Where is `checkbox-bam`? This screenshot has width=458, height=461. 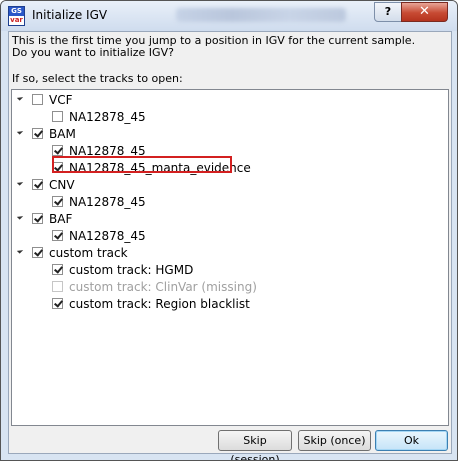 checkbox-bam is located at coordinates (37, 133).